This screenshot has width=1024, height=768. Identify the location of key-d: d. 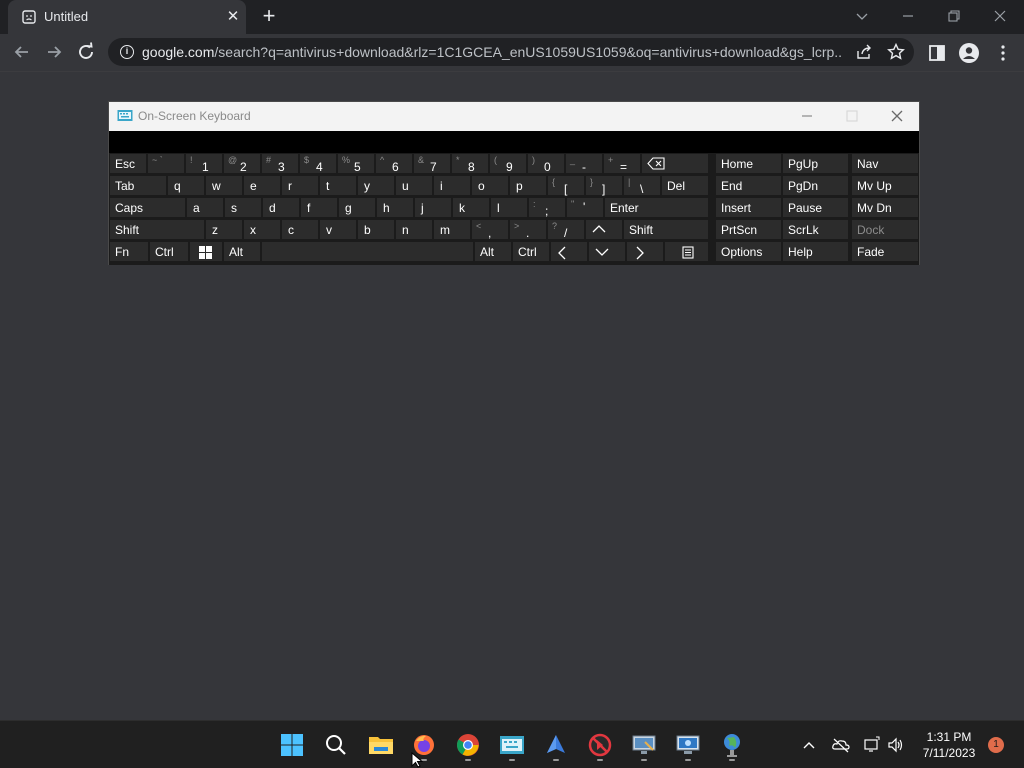
(281, 207).